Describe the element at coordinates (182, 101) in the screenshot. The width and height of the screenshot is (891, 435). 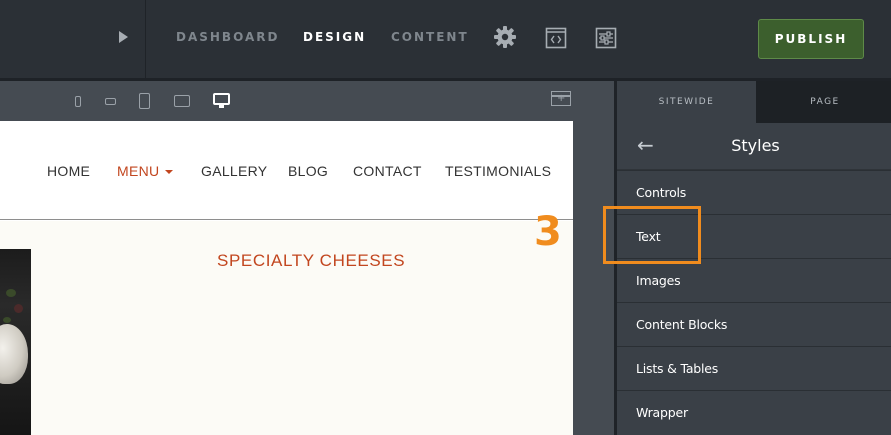
I see `tablet-landscape-icon` at that location.